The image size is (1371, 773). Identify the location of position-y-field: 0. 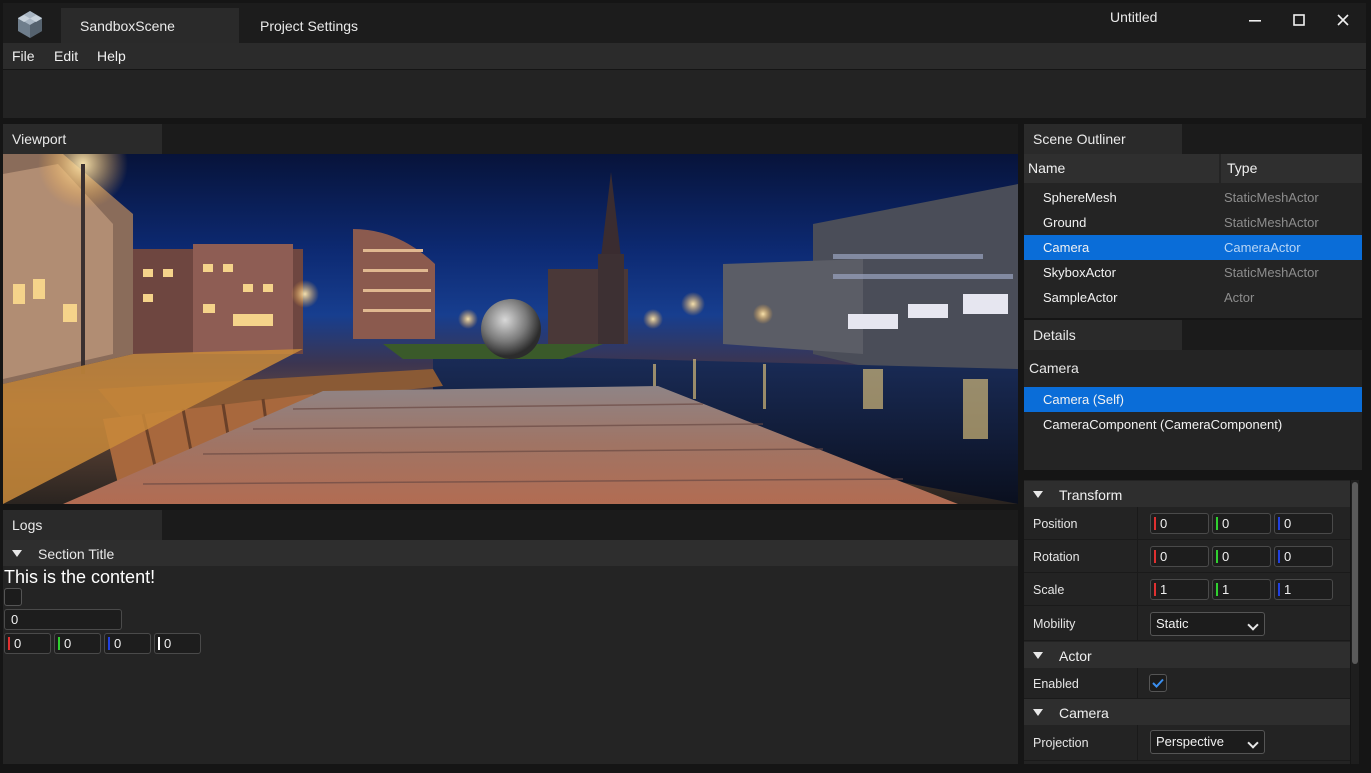
(1241, 523).